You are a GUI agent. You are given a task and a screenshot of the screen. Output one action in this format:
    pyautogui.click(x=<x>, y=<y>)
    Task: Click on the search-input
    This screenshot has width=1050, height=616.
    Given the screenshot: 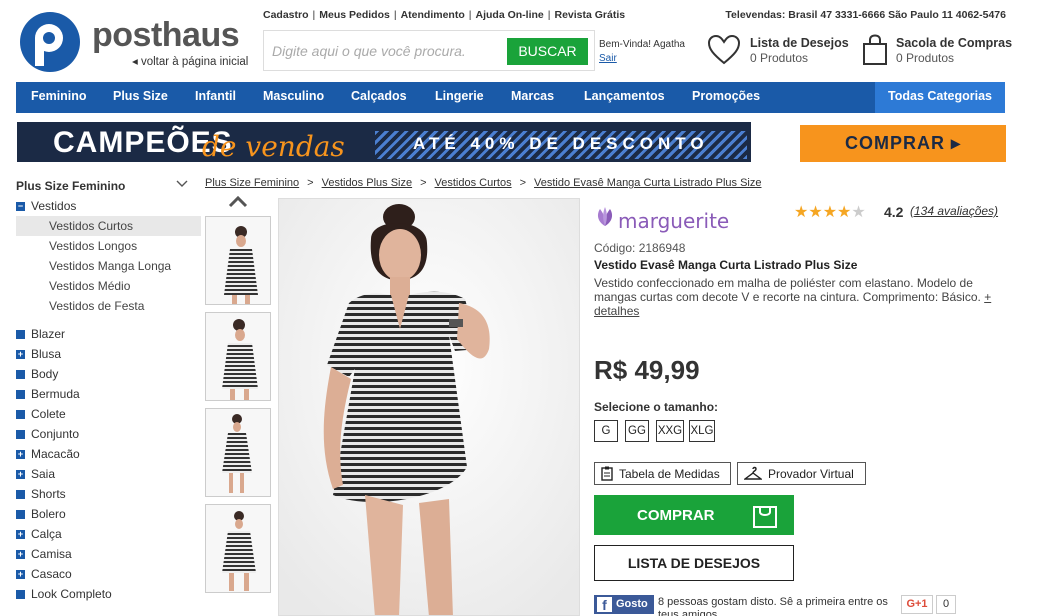 What is the action you would take?
    pyautogui.click(x=387, y=51)
    